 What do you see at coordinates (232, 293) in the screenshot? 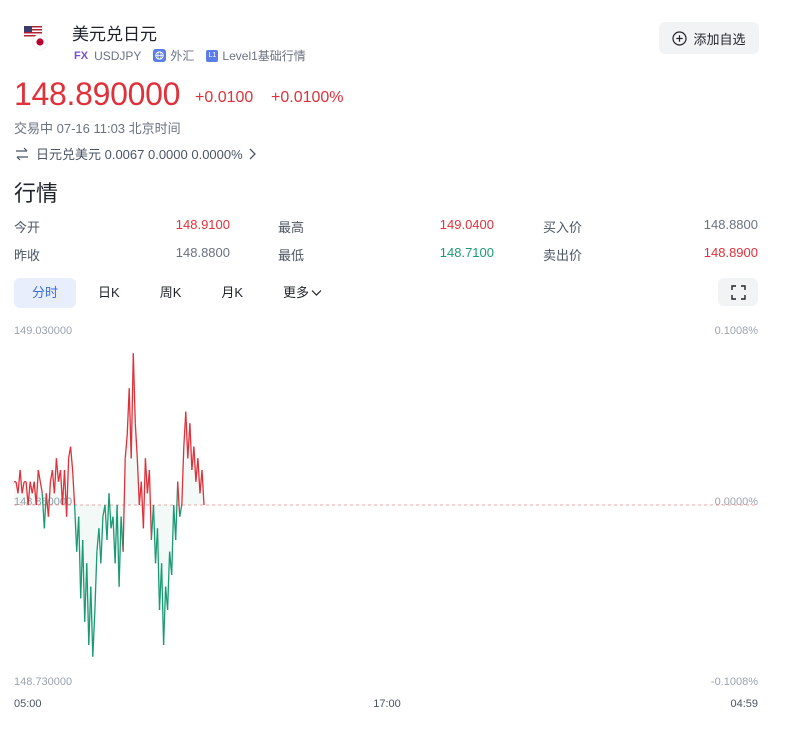
I see `tab-monthly-k: 月K` at bounding box center [232, 293].